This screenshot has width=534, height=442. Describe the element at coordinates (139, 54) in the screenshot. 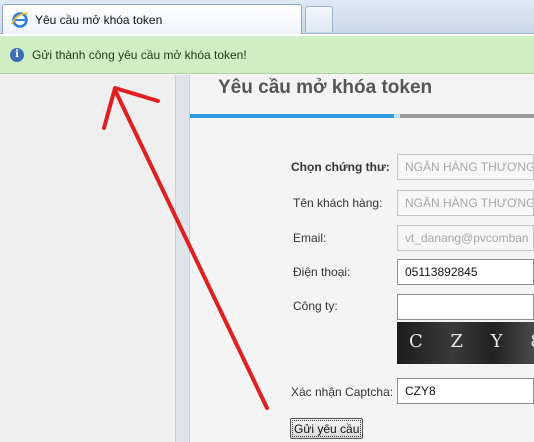

I see `notification-text: Gửi thành công yêu cầu mở khóa token!` at that location.